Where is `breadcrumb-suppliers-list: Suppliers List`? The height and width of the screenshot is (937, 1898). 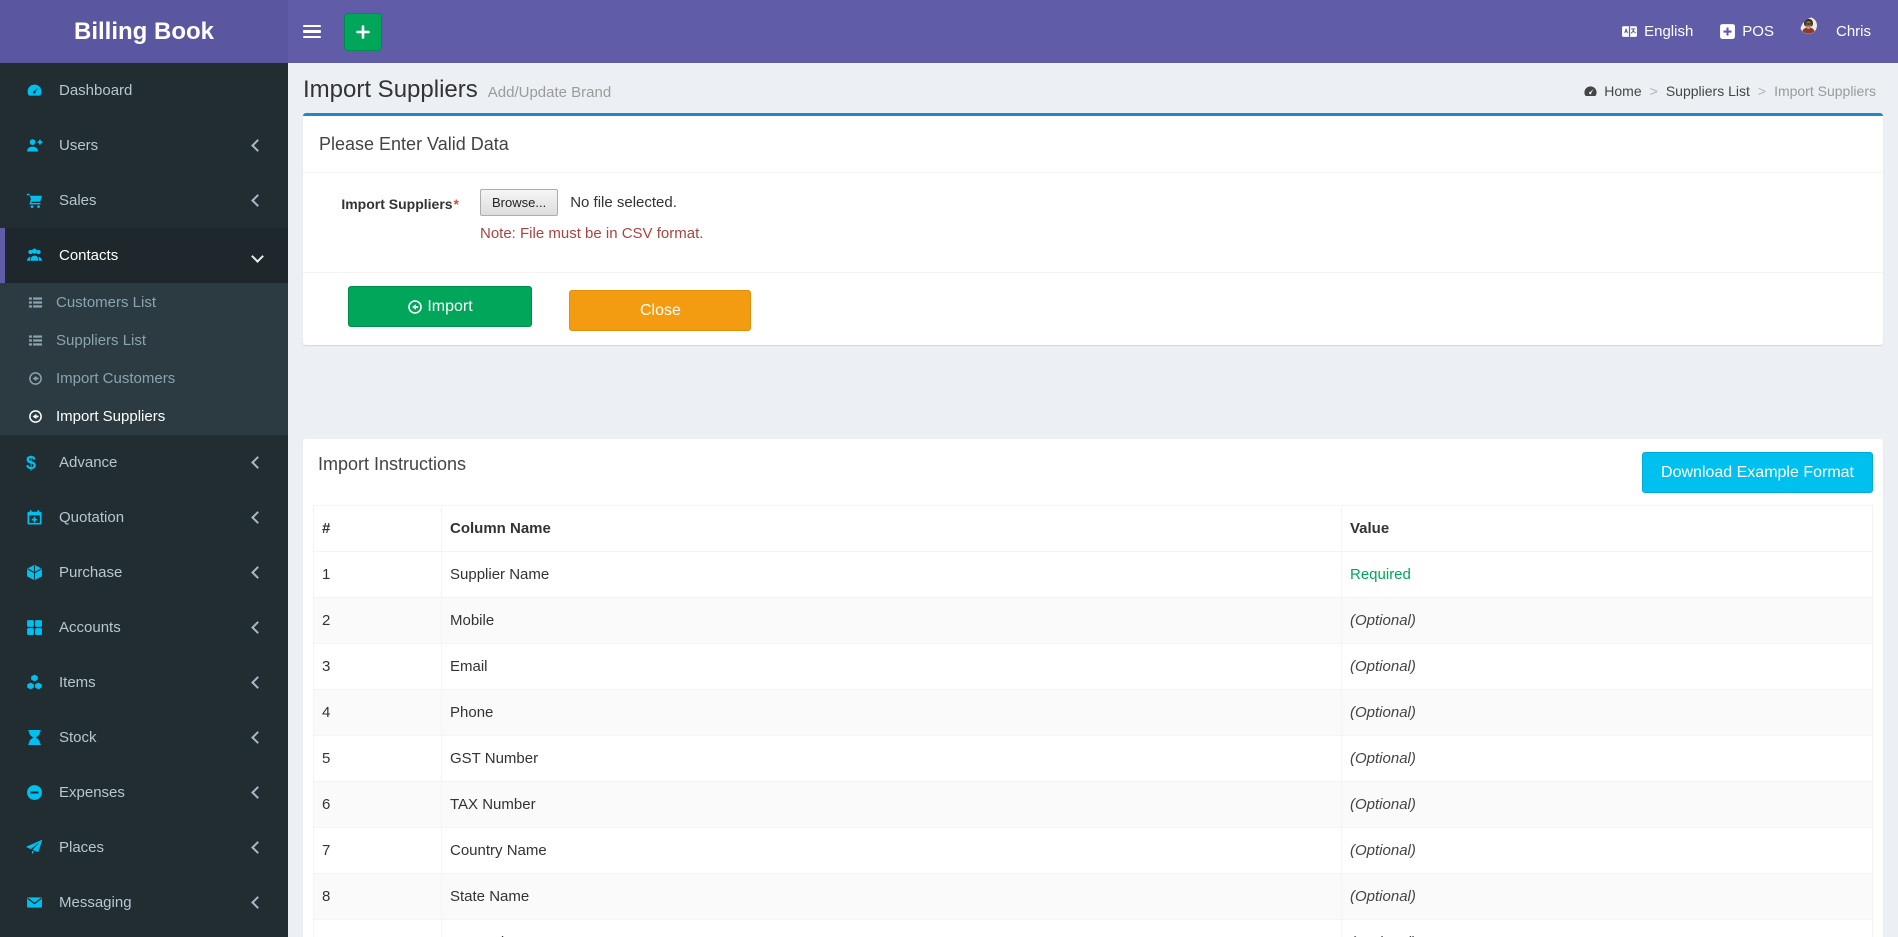 breadcrumb-suppliers-list: Suppliers List is located at coordinates (1708, 91).